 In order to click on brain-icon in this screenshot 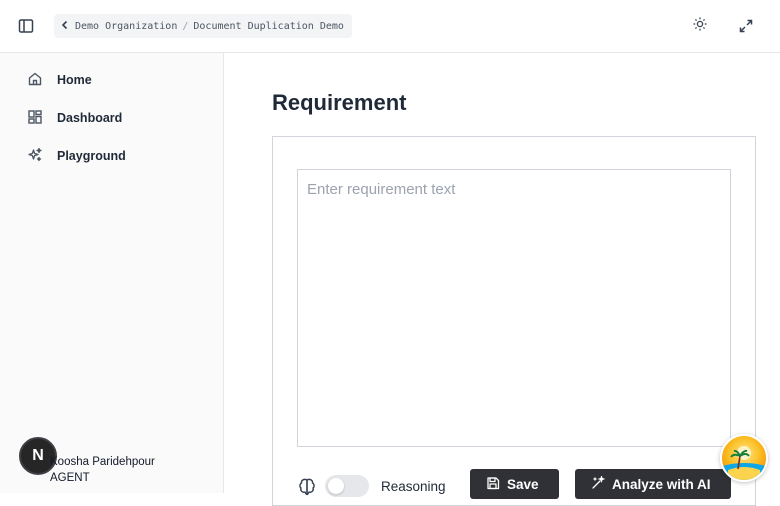, I will do `click(307, 487)`.